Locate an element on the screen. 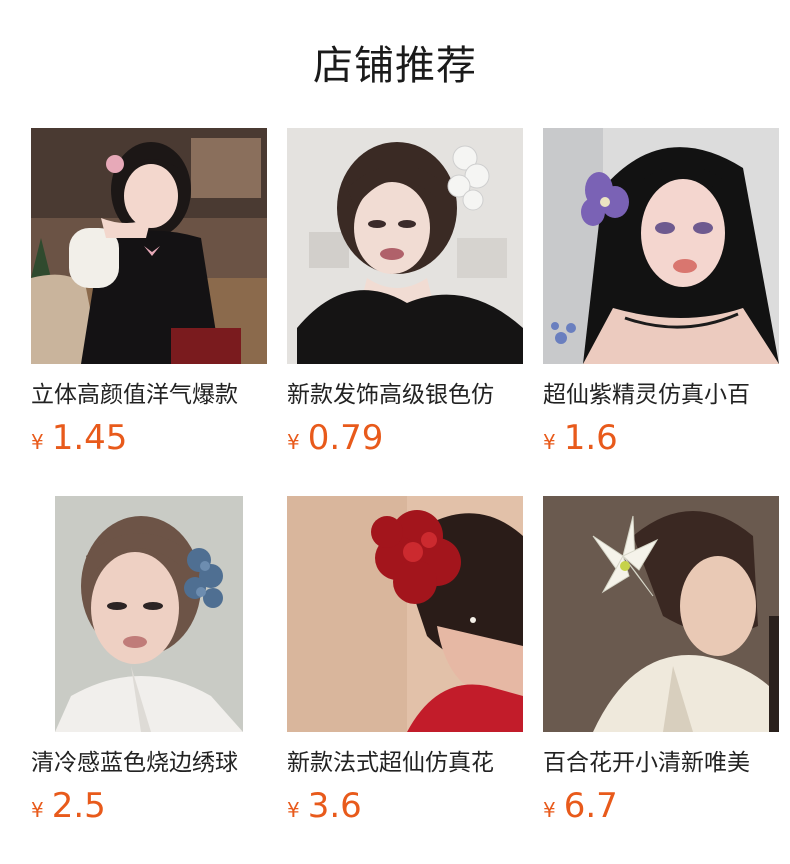 The image size is (790, 864). product-price: ¥3.6 is located at coordinates (405, 809).